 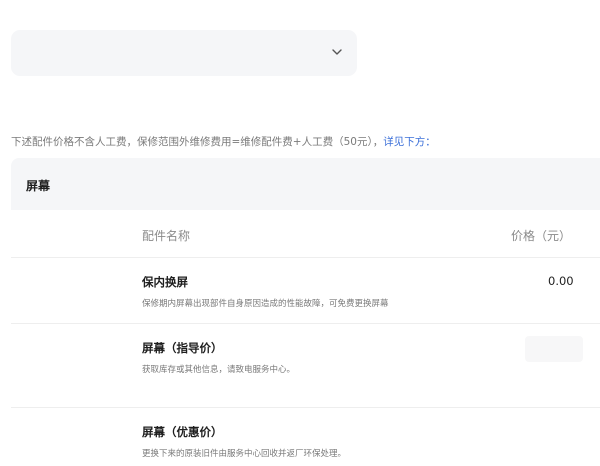 I want to click on column-header-price: 价格（元）, so click(x=541, y=236).